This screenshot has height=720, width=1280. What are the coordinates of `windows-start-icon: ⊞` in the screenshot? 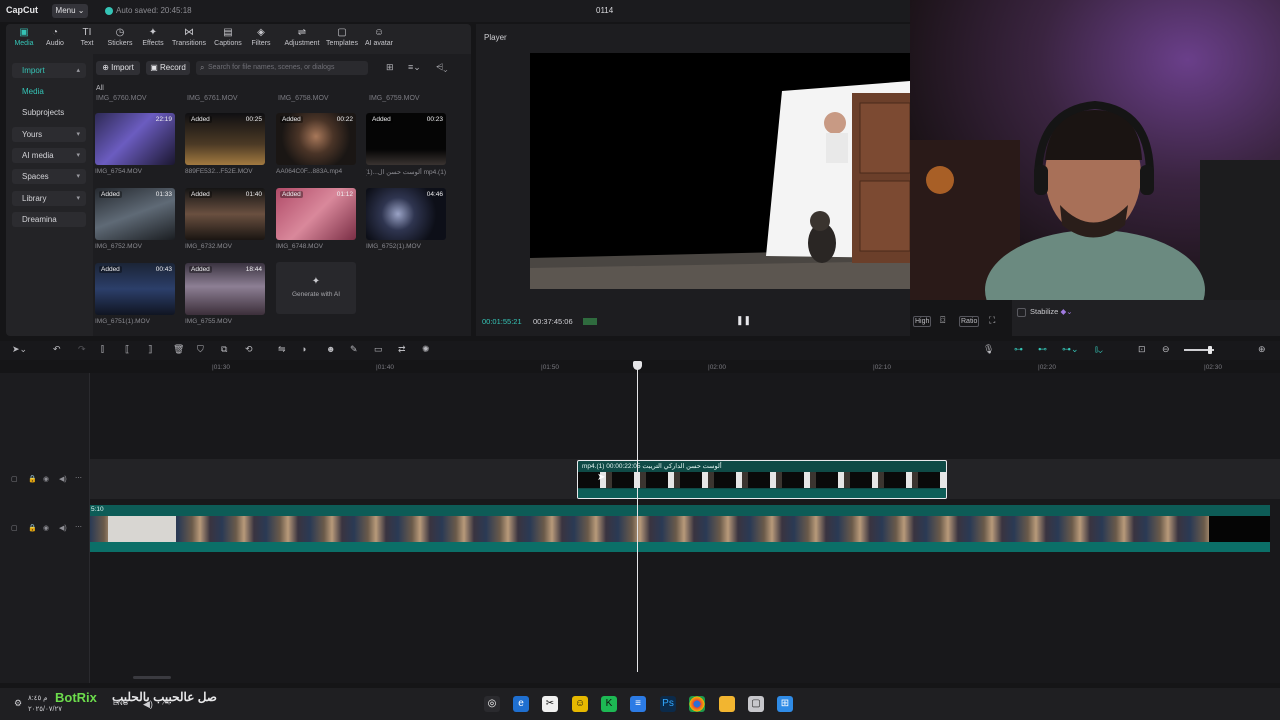 It's located at (785, 704).